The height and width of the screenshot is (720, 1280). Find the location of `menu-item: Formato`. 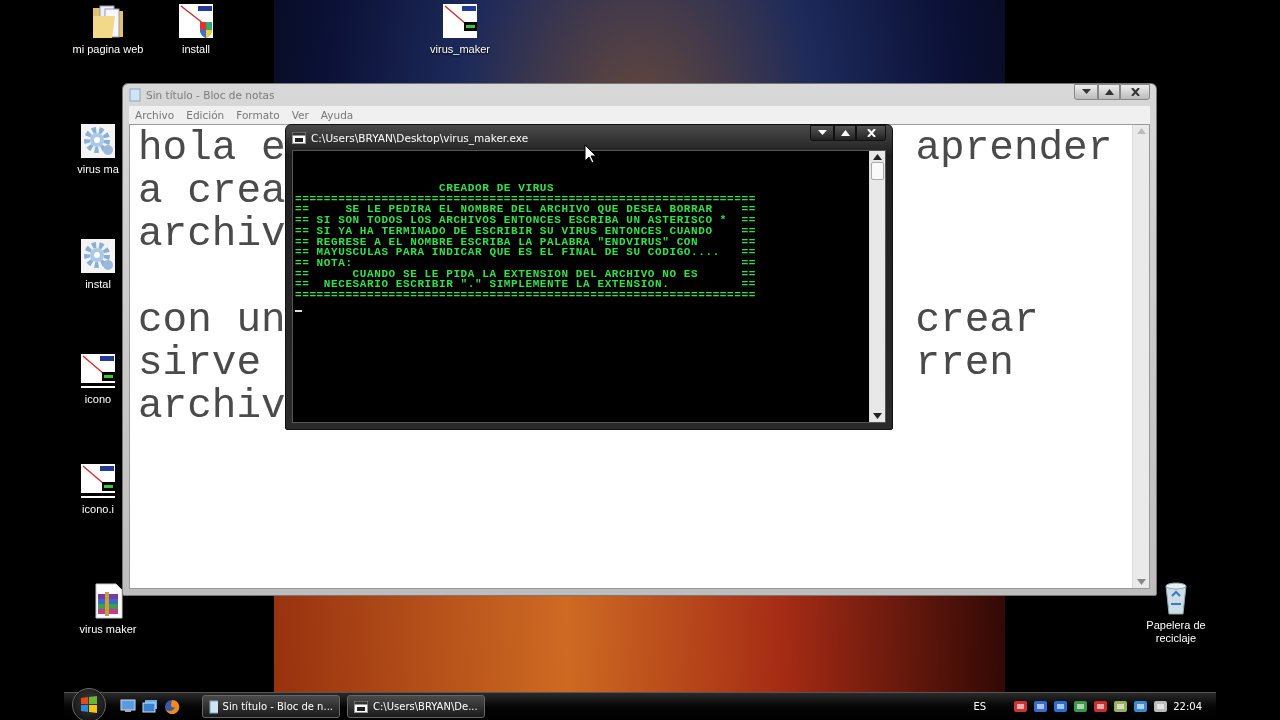

menu-item: Formato is located at coordinates (258, 115).